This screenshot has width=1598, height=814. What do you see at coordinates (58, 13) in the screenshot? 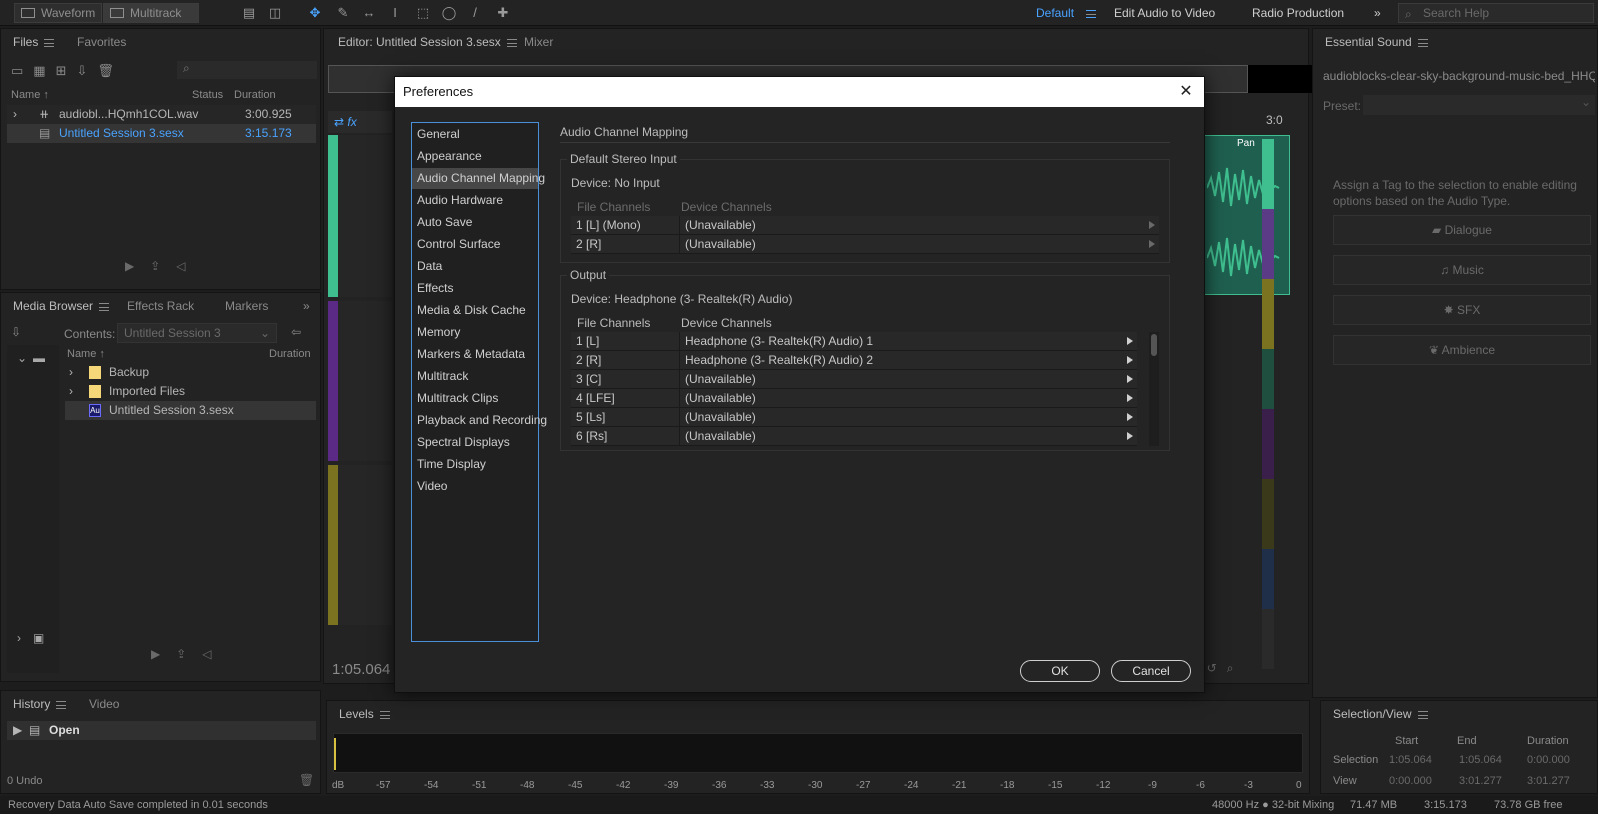
I see `waveform-view-button: Waveform` at bounding box center [58, 13].